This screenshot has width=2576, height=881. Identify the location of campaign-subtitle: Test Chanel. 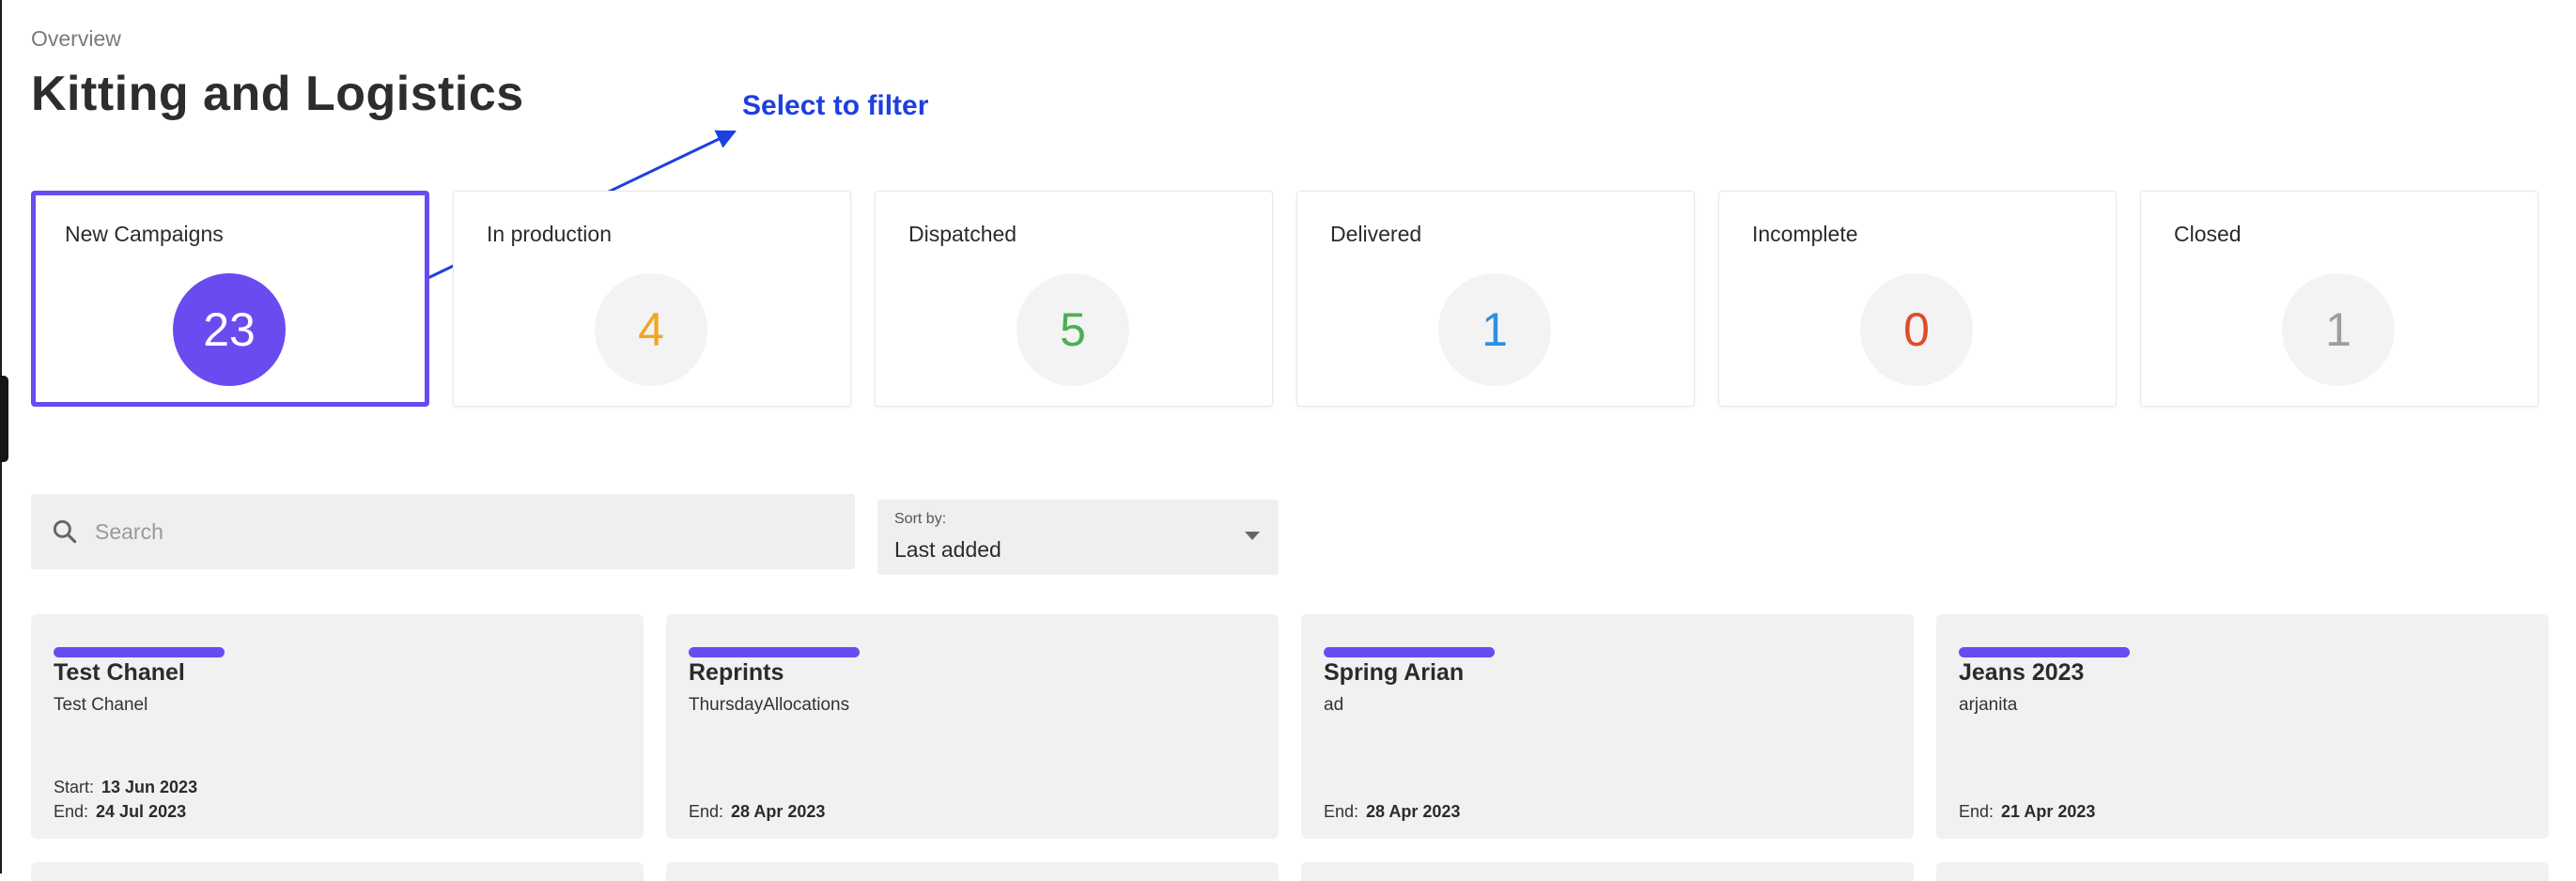
(101, 705).